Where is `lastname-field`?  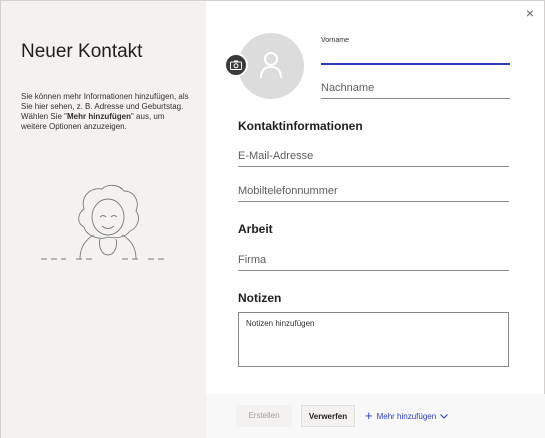
lastname-field is located at coordinates (415, 90).